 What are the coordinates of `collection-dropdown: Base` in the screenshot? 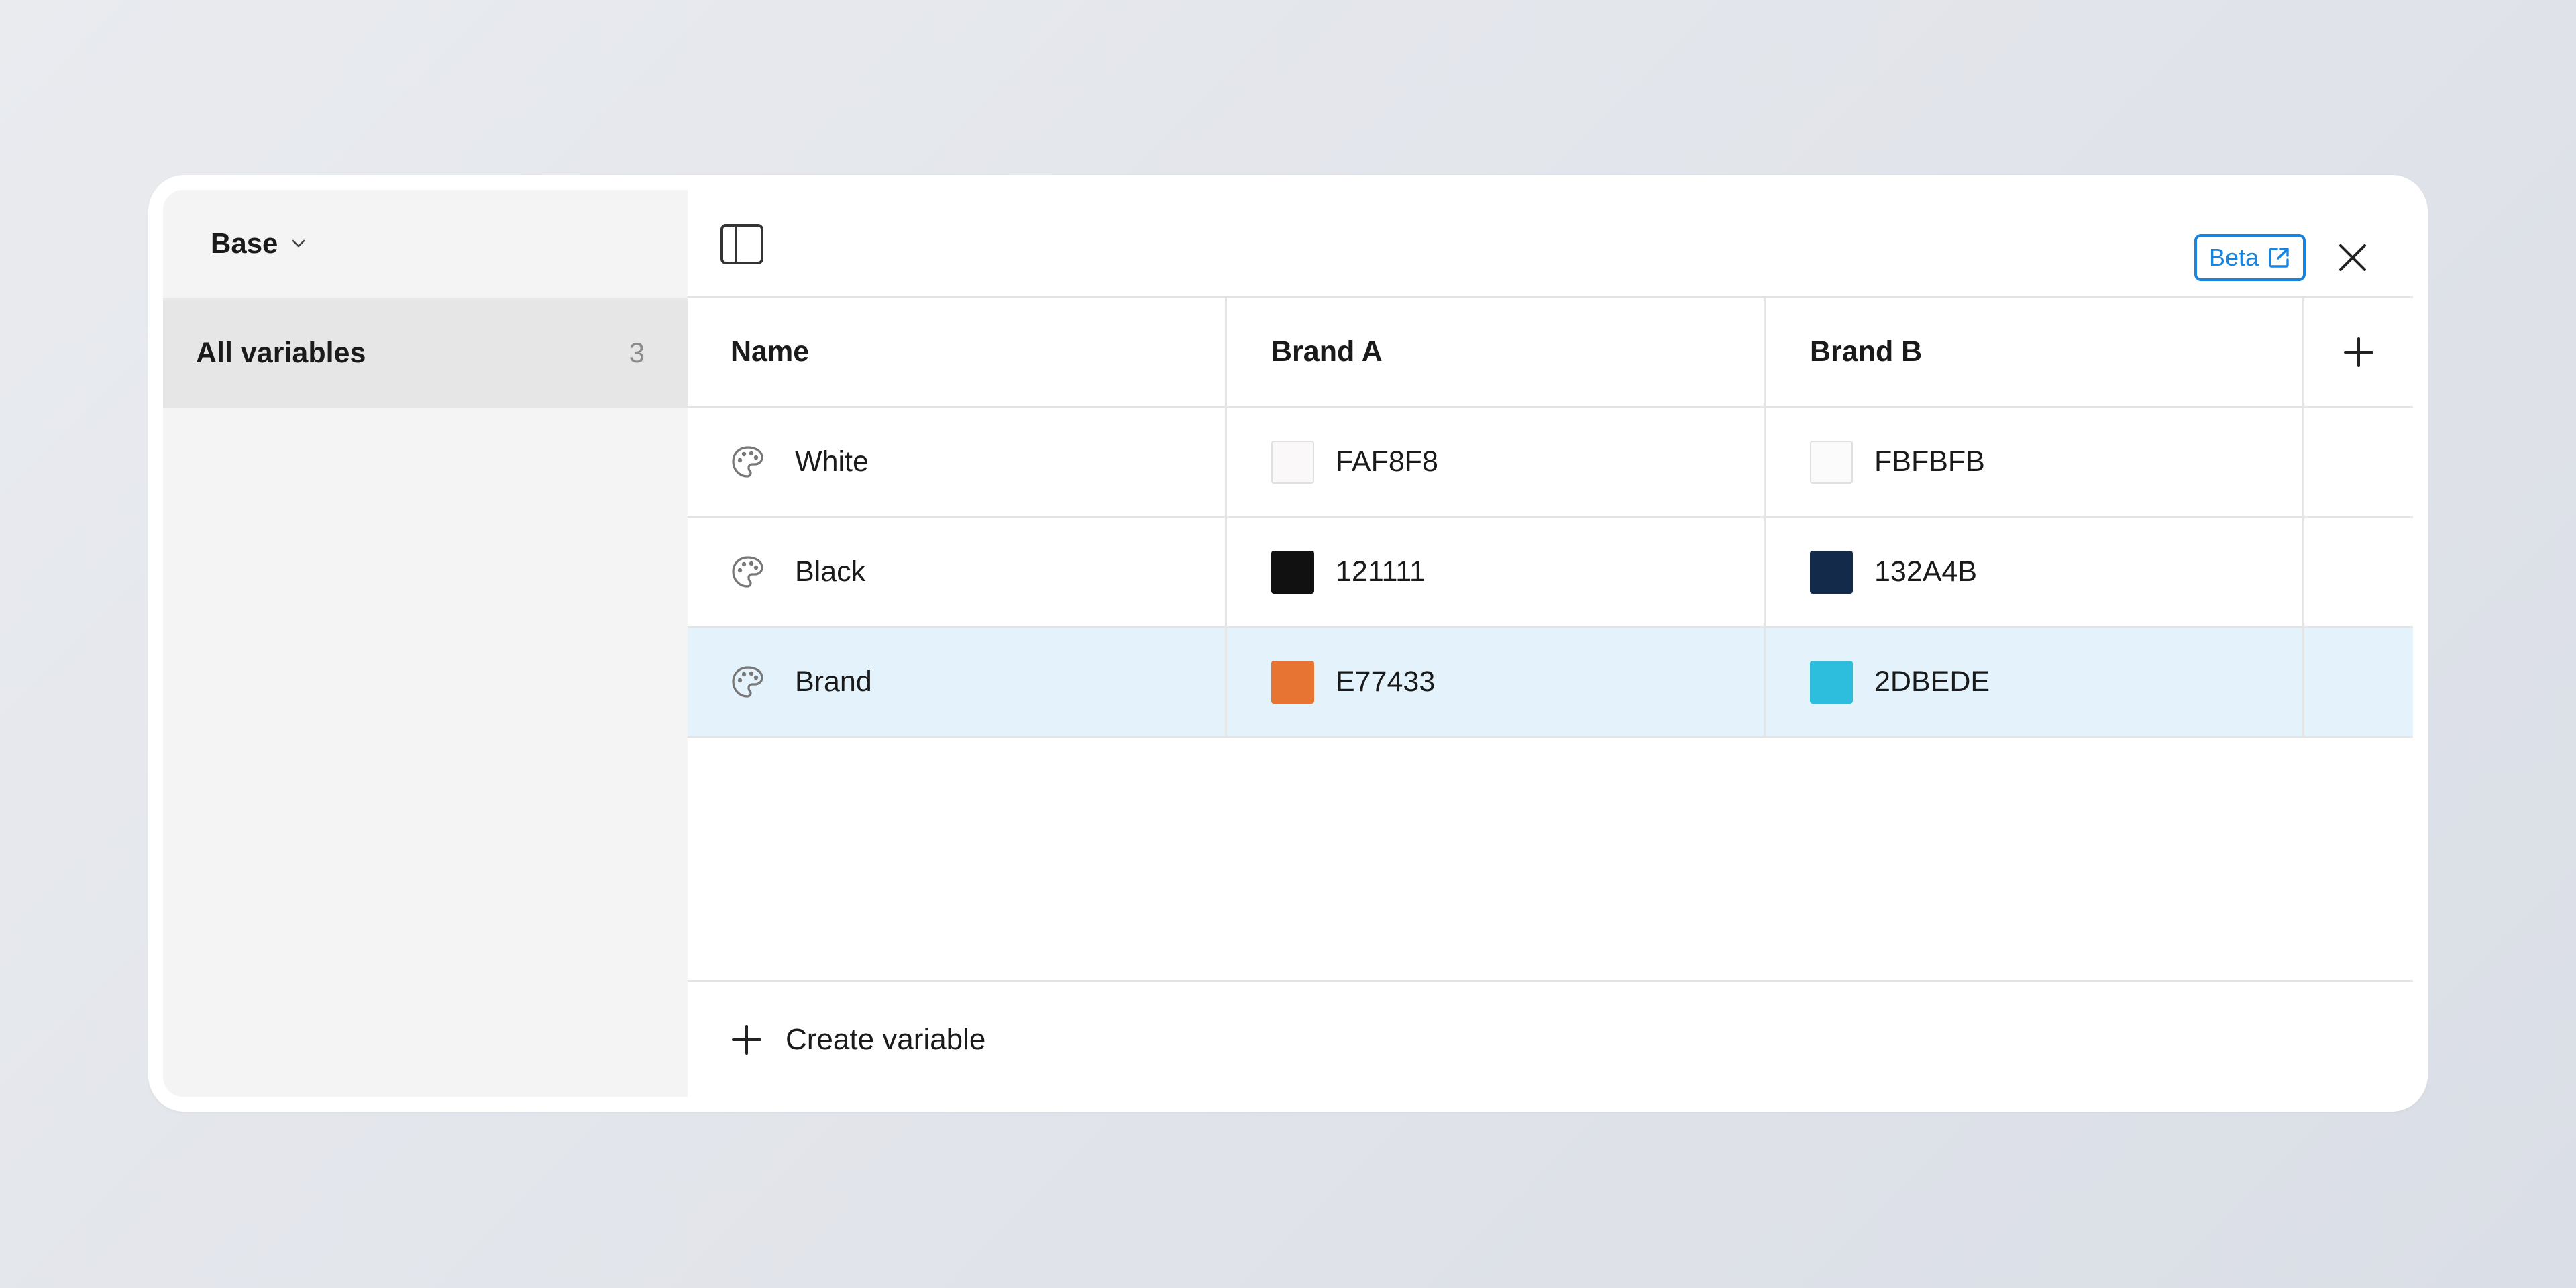 It's located at (260, 243).